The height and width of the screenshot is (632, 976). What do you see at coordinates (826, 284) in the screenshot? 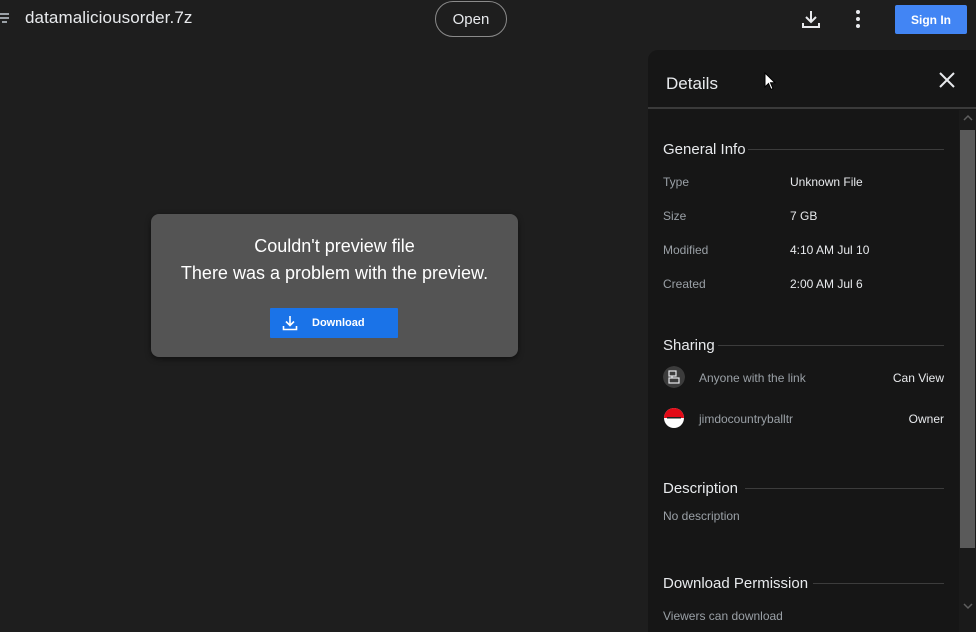
I see `created-value: 2:00 AM Jul 6` at bounding box center [826, 284].